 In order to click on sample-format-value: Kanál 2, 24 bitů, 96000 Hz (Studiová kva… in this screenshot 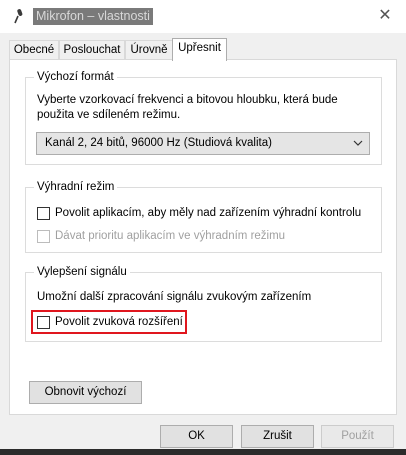, I will do `click(158, 143)`.